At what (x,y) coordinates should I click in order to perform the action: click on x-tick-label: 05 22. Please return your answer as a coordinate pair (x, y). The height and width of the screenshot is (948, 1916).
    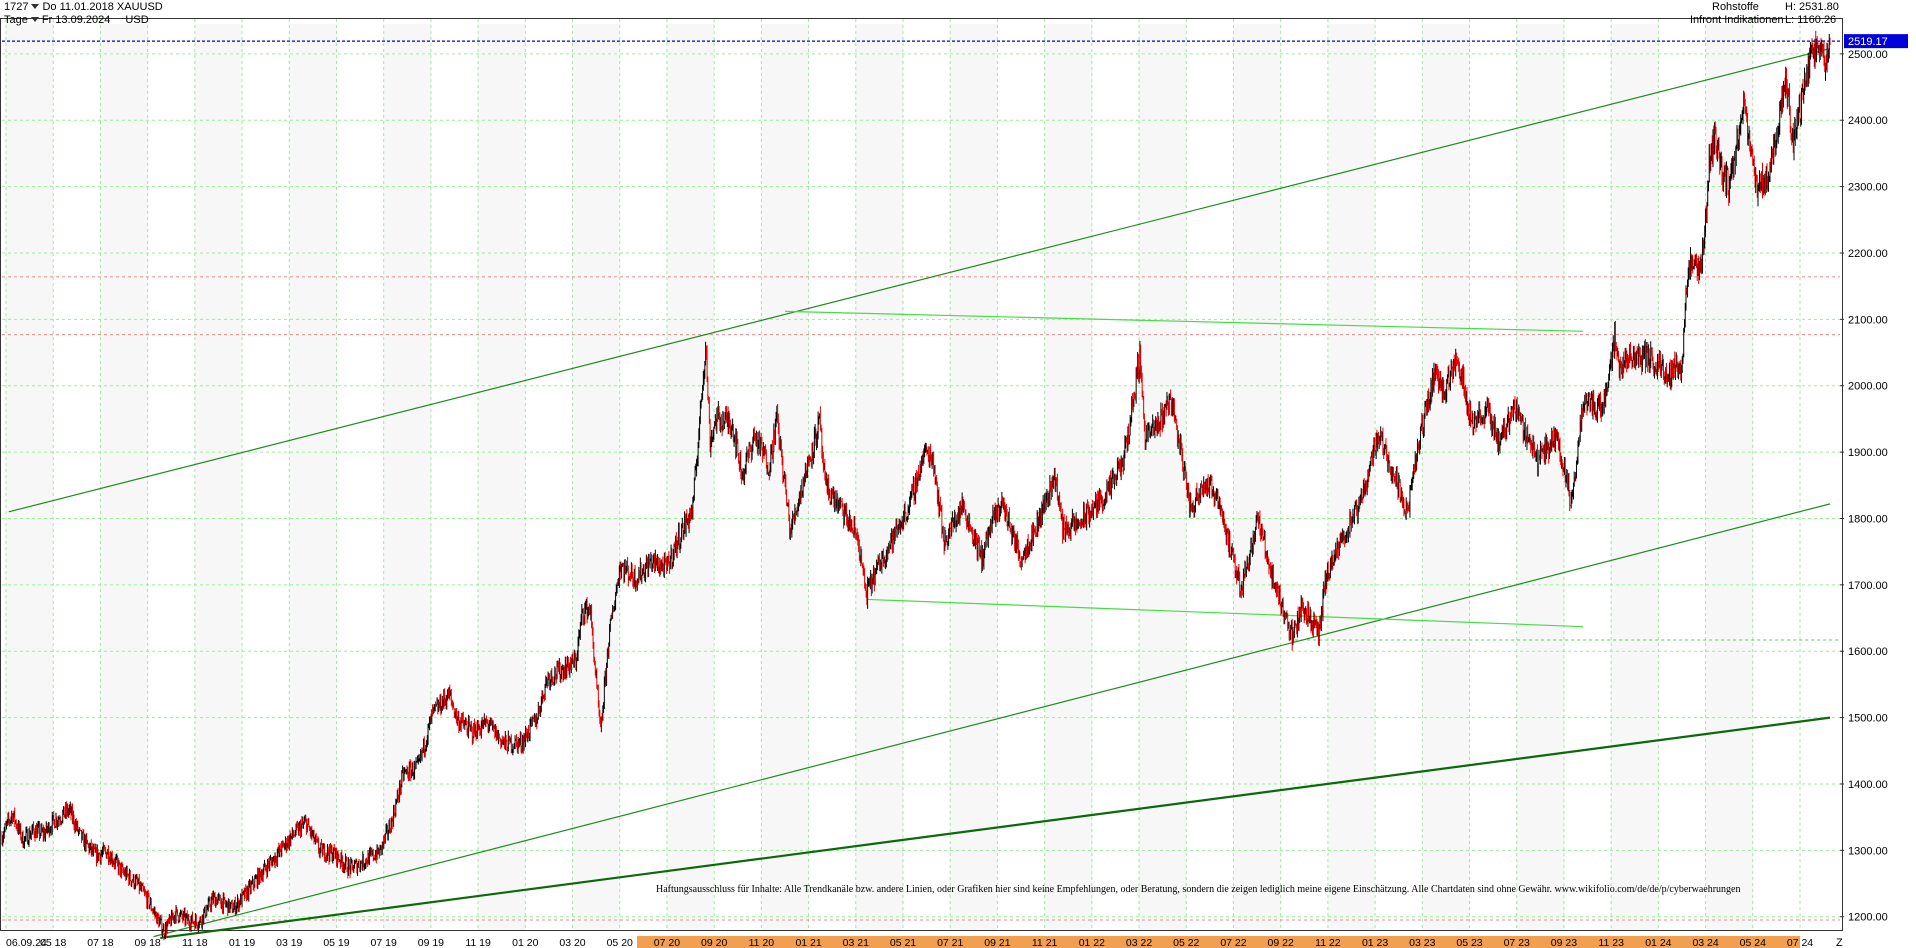
    Looking at the image, I should click on (1186, 942).